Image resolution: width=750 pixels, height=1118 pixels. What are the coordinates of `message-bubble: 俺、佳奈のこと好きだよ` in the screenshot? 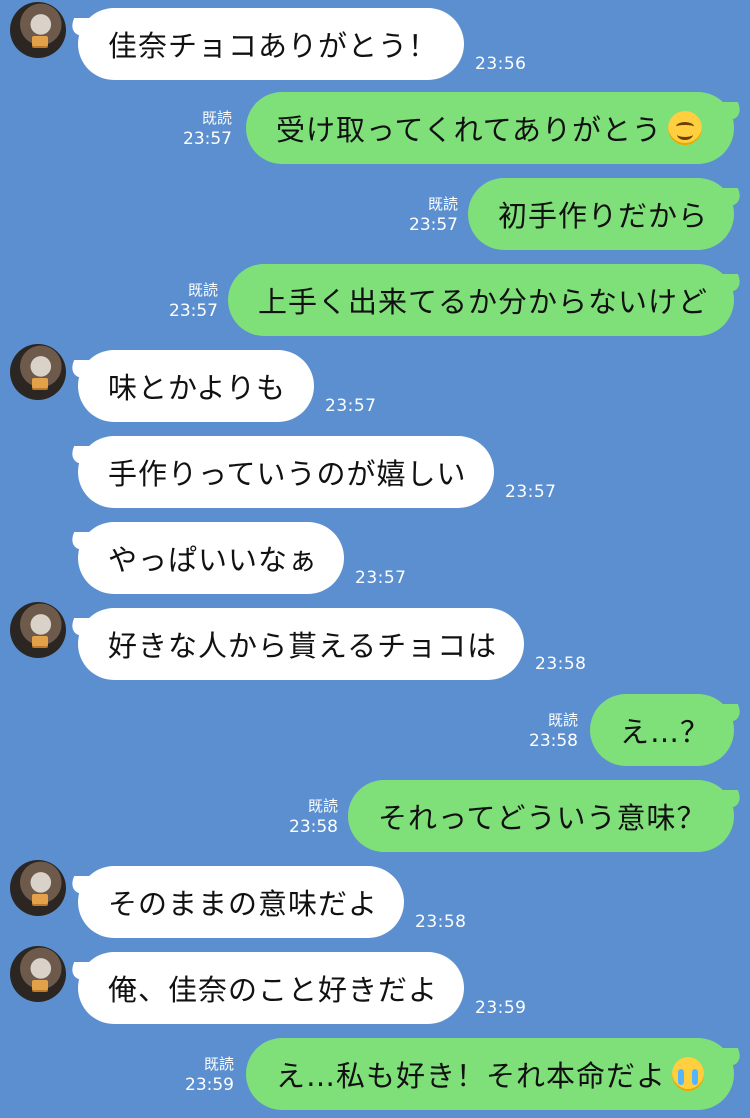 It's located at (271, 988).